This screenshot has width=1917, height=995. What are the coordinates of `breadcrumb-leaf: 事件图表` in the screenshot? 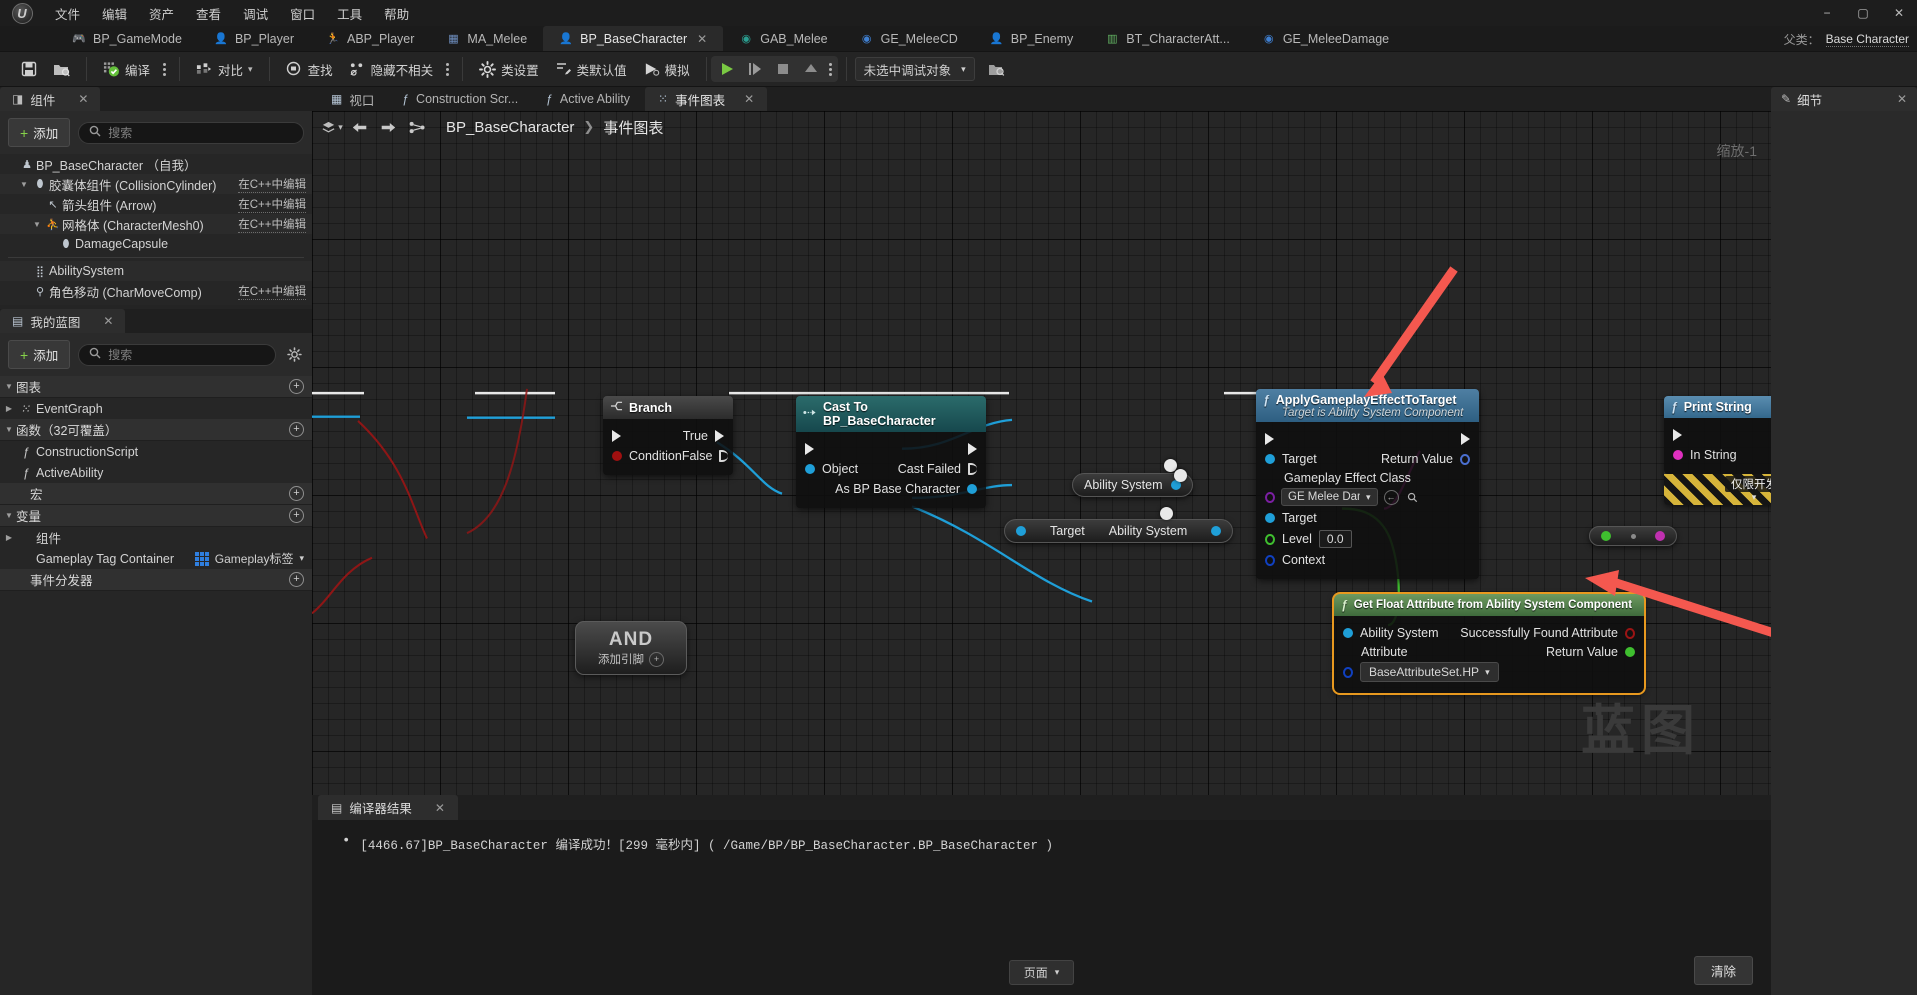 It's located at (633, 127).